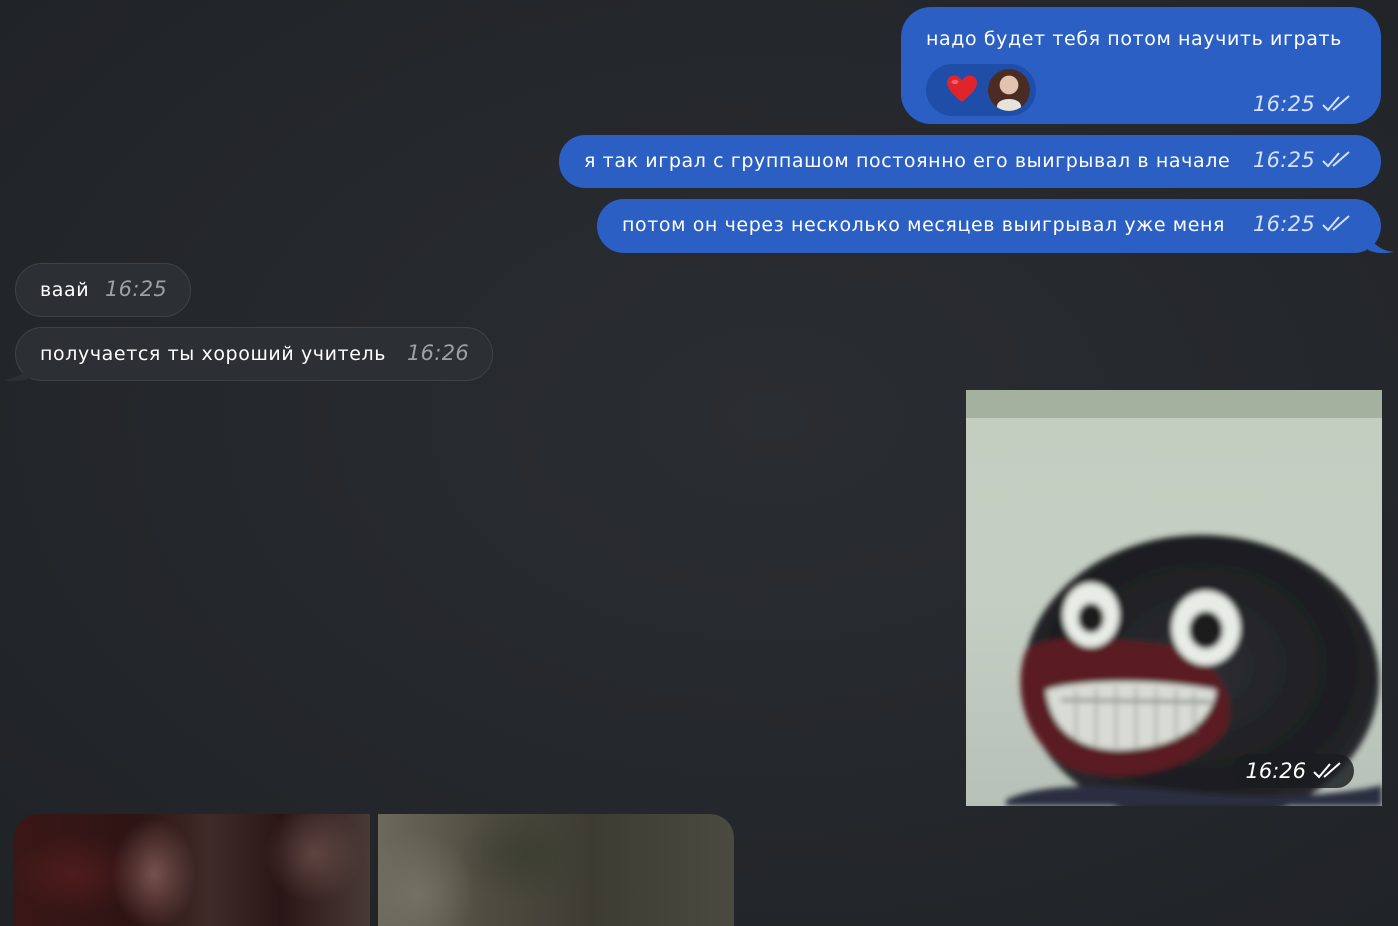 Image resolution: width=1398 pixels, height=926 pixels. What do you see at coordinates (1009, 90) in the screenshot?
I see `reactor-avatar` at bounding box center [1009, 90].